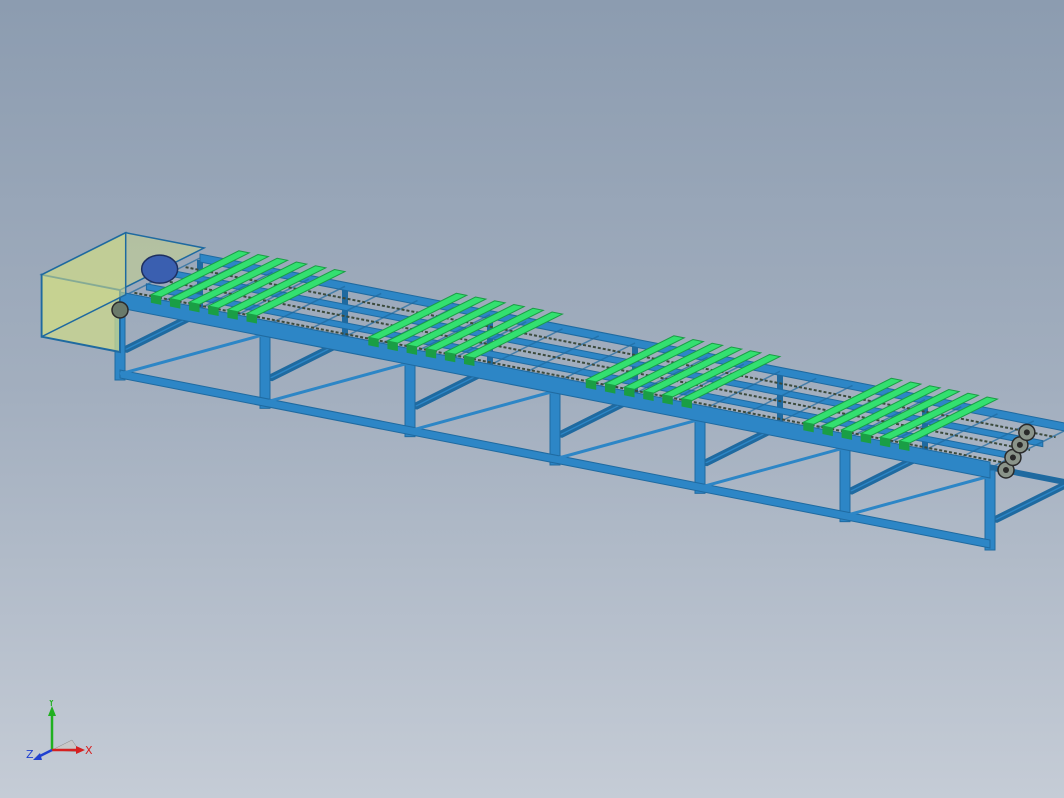 This screenshot has height=798, width=1064. What do you see at coordinates (88, 750) in the screenshot?
I see `x-axis-label: X` at bounding box center [88, 750].